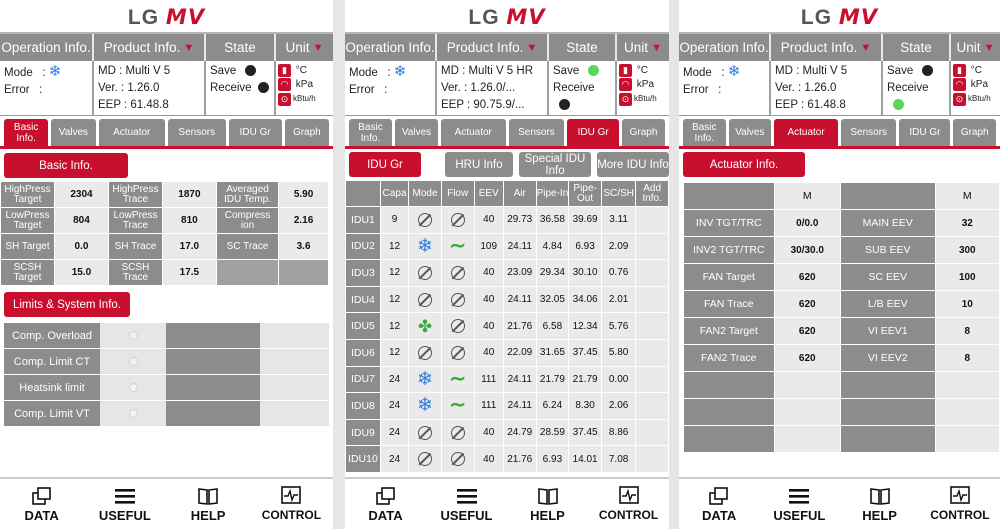 This screenshot has height=529, width=1000. I want to click on idu-row: IDU6 12 40 22.09 31.65 37.45 5.80, so click(507, 352).